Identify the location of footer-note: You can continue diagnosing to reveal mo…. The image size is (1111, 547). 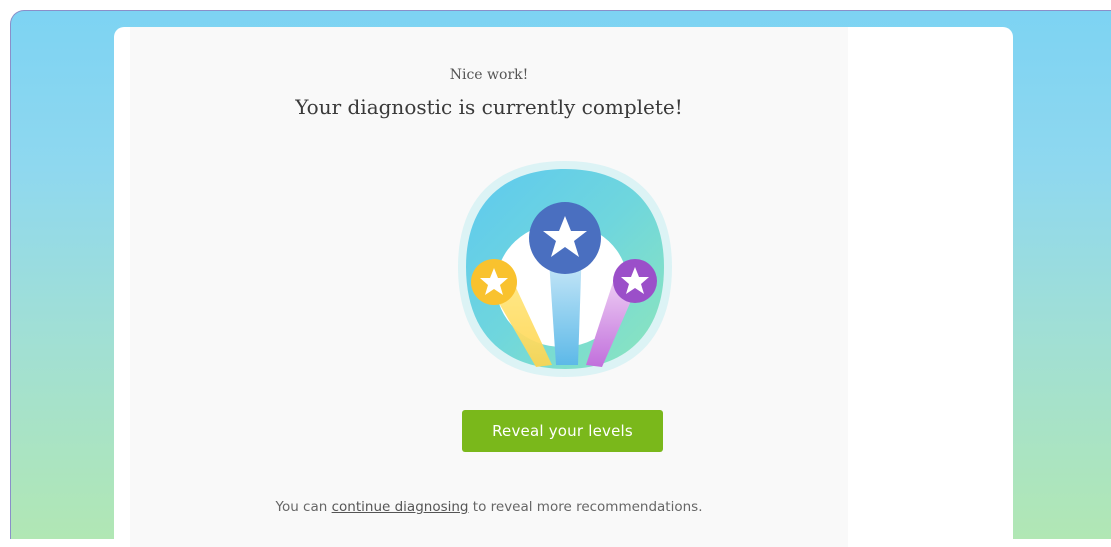
(489, 507).